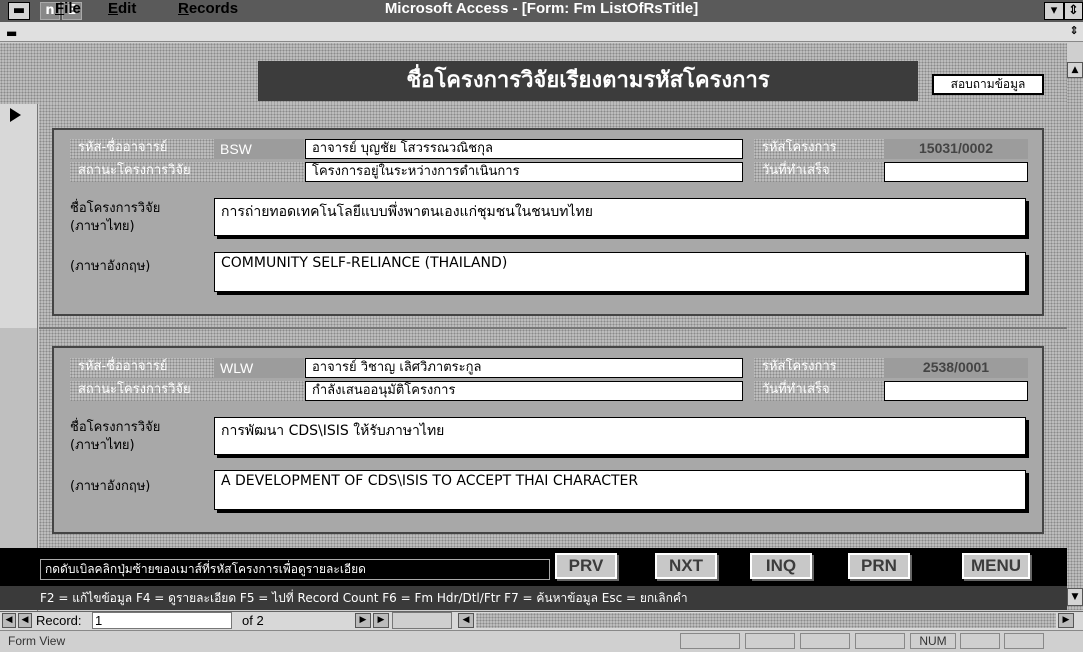  I want to click on current-record-icon, so click(15, 115).